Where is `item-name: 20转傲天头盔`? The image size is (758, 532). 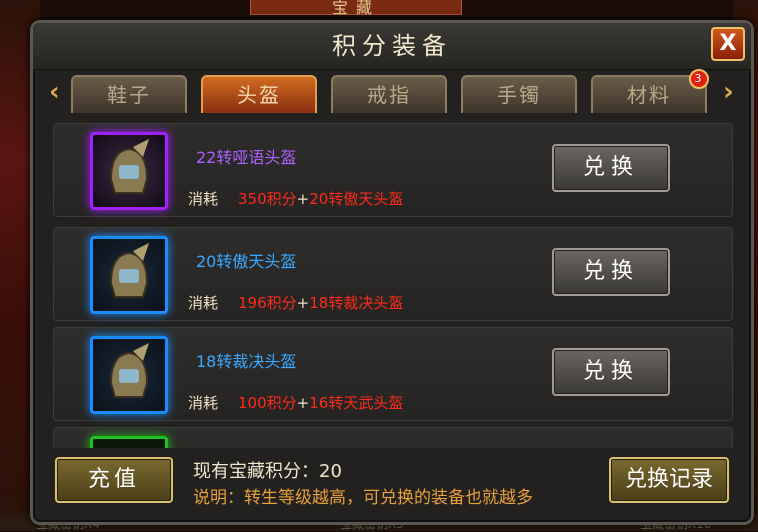 item-name: 20转傲天头盔 is located at coordinates (246, 261).